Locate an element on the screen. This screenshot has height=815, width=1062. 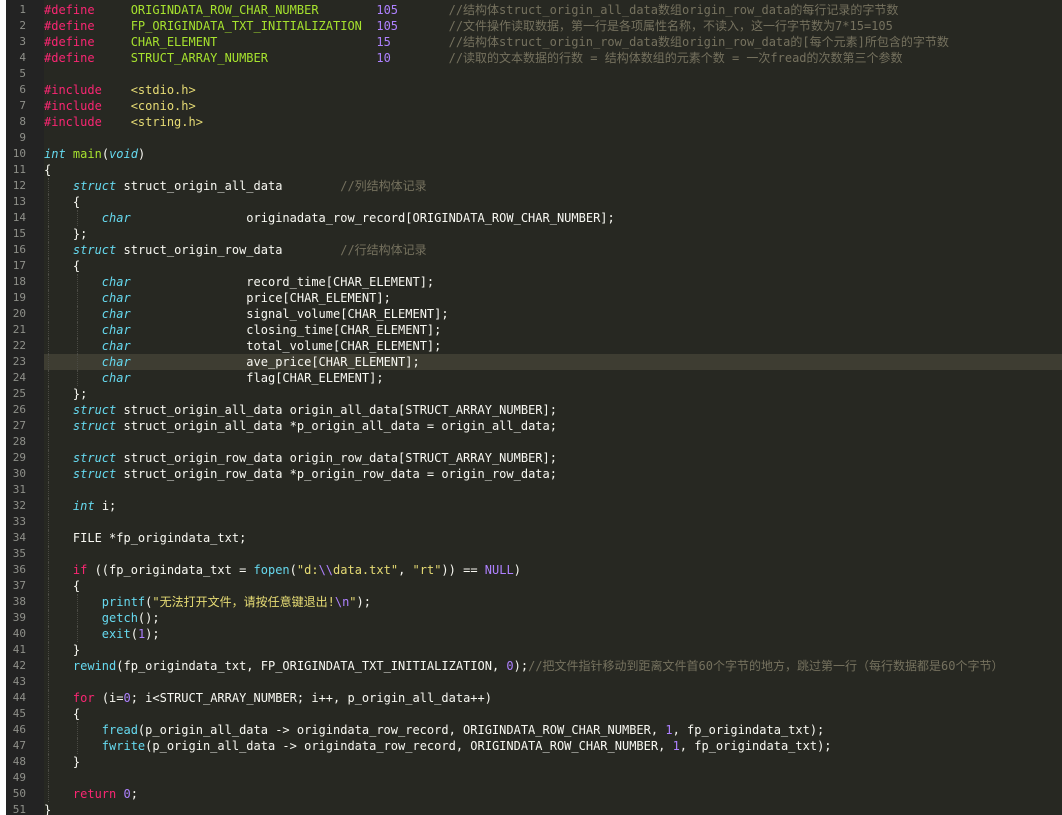
code-line: 35 is located at coordinates (531, 554).